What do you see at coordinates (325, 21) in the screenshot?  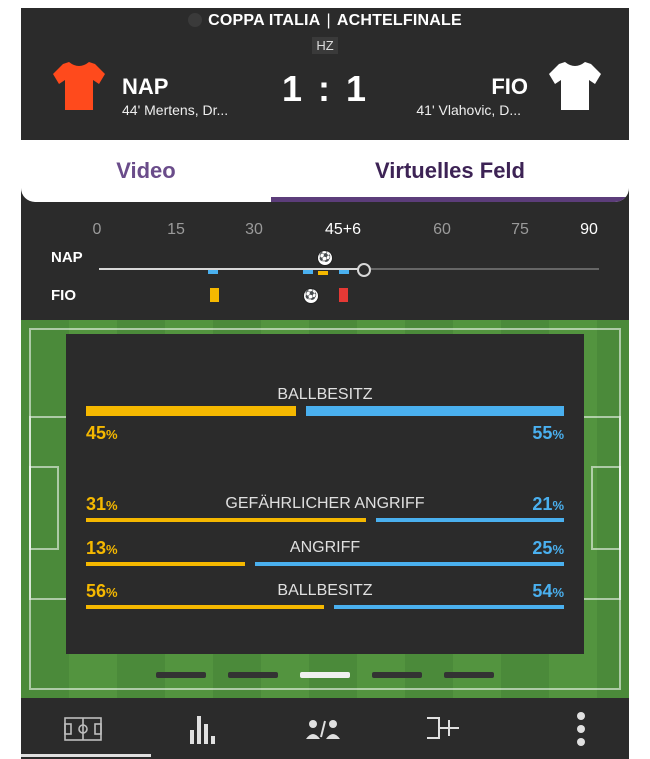 I see `competition-title: COPPA ITALIA | ACHTELFINALE` at bounding box center [325, 21].